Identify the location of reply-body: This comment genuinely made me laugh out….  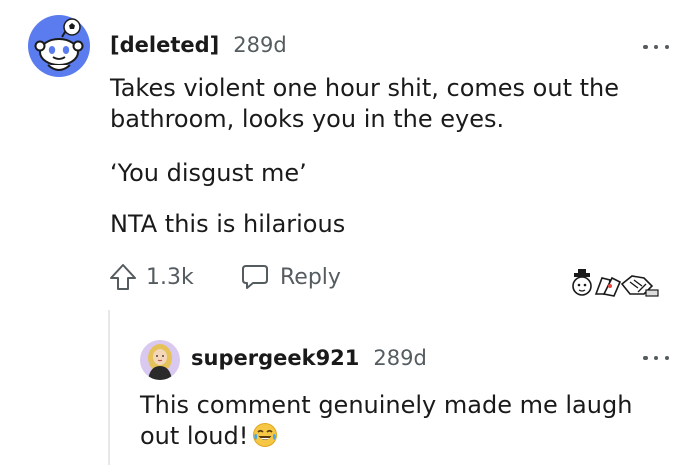
(400, 421).